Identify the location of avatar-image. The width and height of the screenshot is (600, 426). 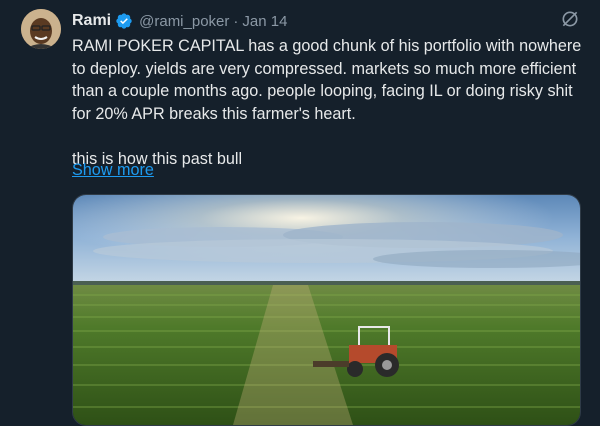
(41, 29).